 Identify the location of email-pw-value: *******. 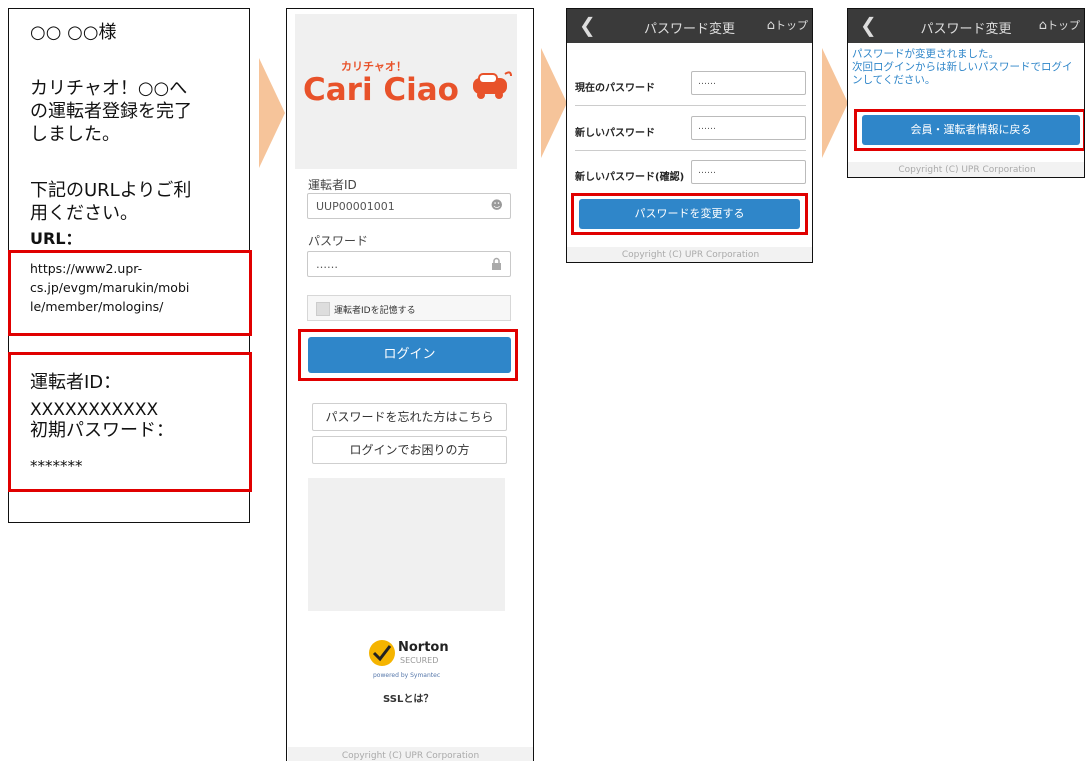
(56, 466).